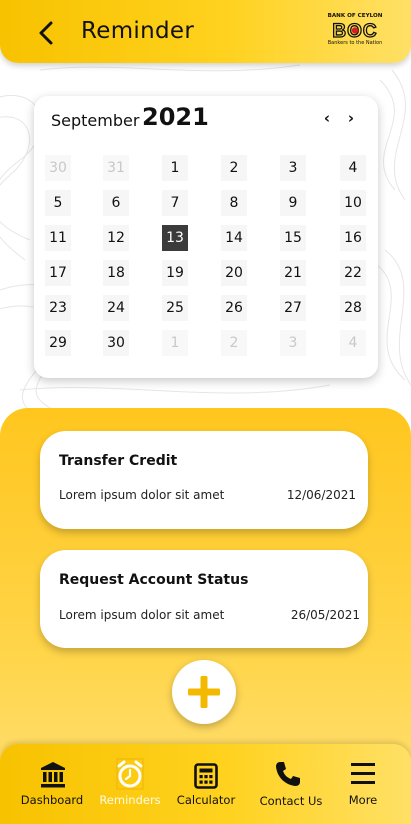 The height and width of the screenshot is (824, 411). I want to click on bank-icon, so click(53, 775).